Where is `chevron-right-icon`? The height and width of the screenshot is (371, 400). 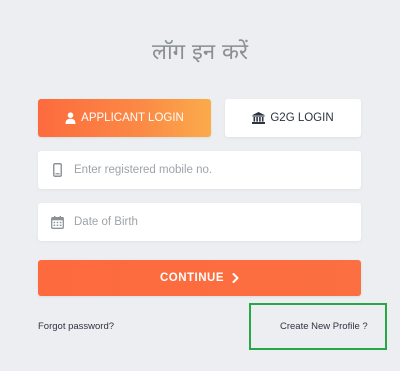
chevron-right-icon is located at coordinates (235, 278).